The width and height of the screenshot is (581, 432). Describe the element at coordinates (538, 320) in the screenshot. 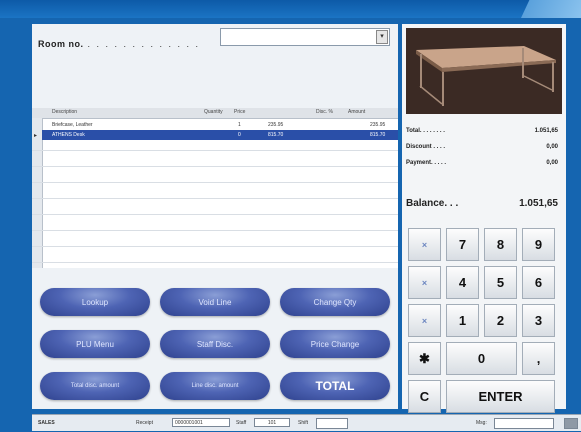

I see `key-3: 3` at that location.